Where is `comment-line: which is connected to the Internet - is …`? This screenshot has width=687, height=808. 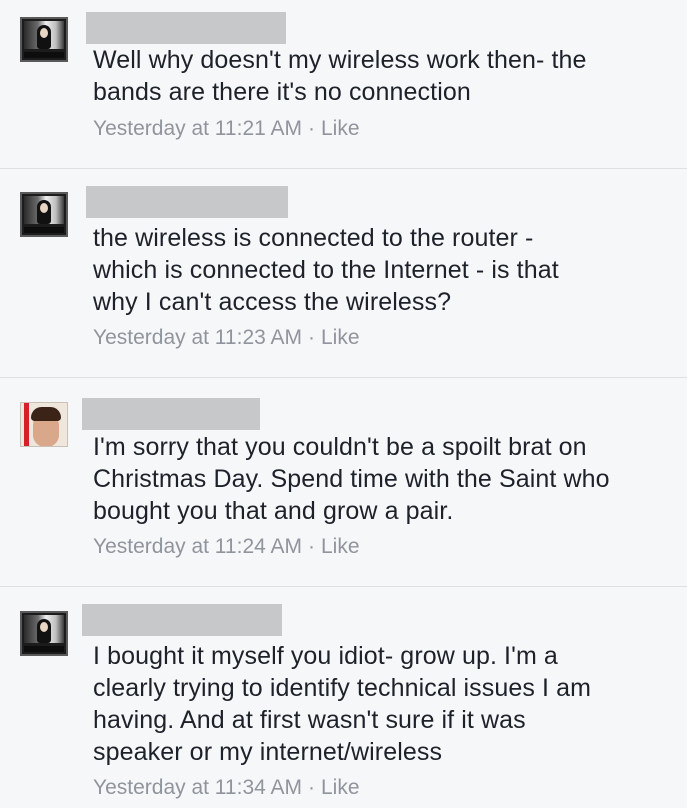 comment-line: which is connected to the Internet - is … is located at coordinates (326, 270).